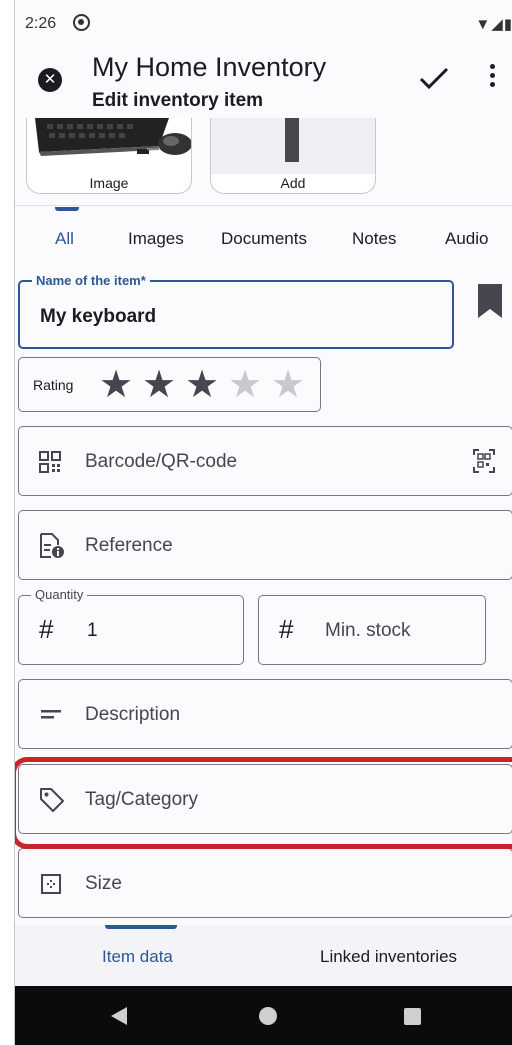 This screenshot has width=512, height=1045. I want to click on quantity-legend: Quantity, so click(59, 594).